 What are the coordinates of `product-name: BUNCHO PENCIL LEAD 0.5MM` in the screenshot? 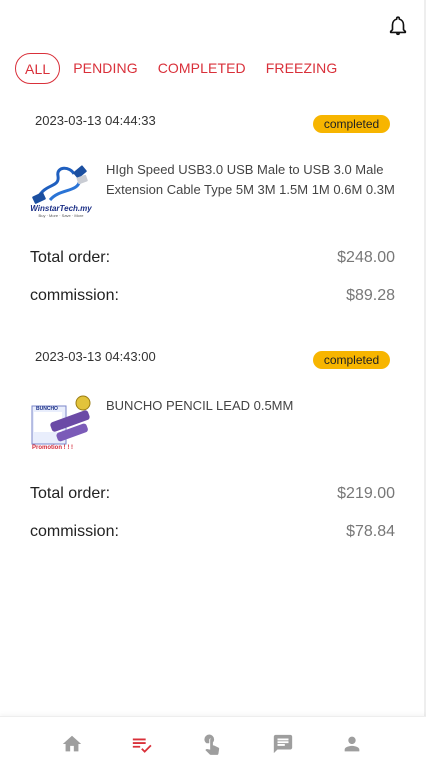 It's located at (200, 405).